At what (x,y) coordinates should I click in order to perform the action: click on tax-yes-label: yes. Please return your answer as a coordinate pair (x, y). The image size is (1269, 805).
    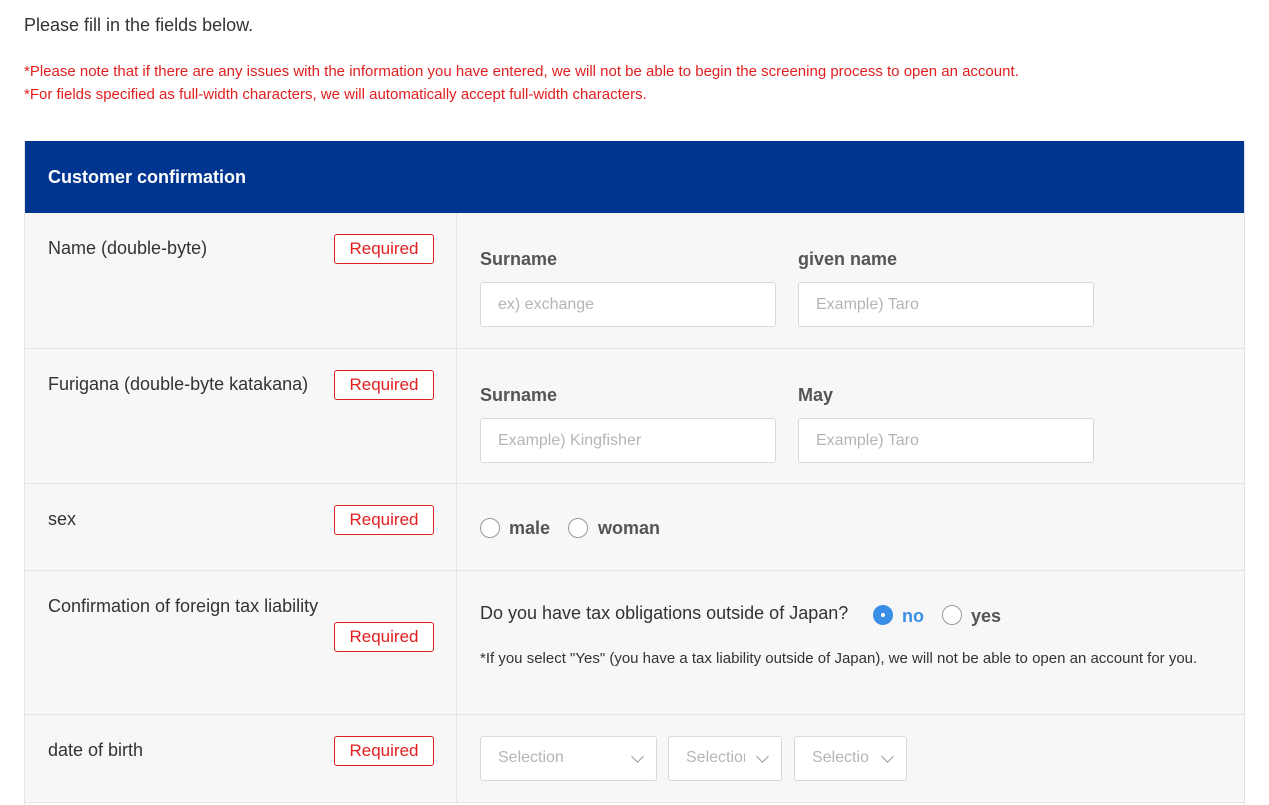
    Looking at the image, I should click on (986, 616).